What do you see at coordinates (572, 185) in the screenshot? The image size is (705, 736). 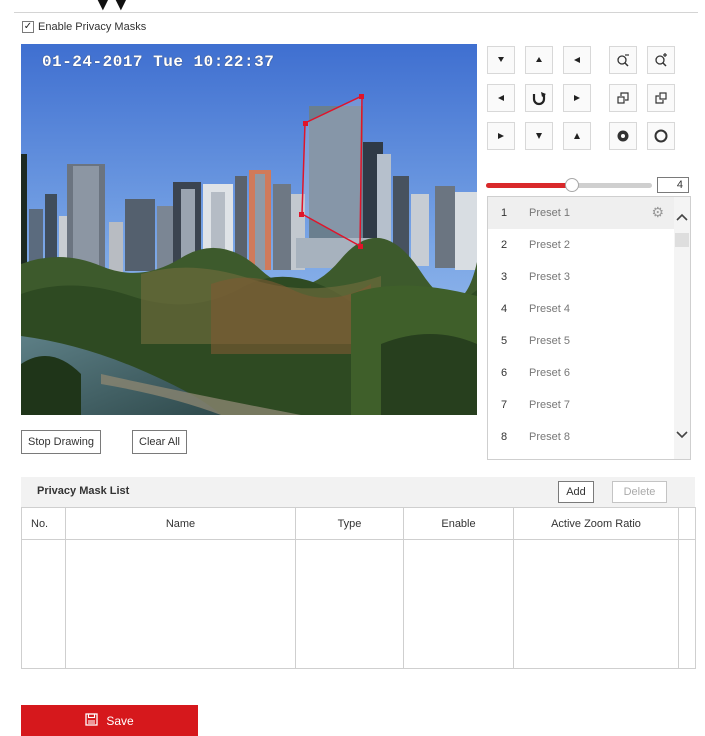 I see `ptz-speed-thumb` at bounding box center [572, 185].